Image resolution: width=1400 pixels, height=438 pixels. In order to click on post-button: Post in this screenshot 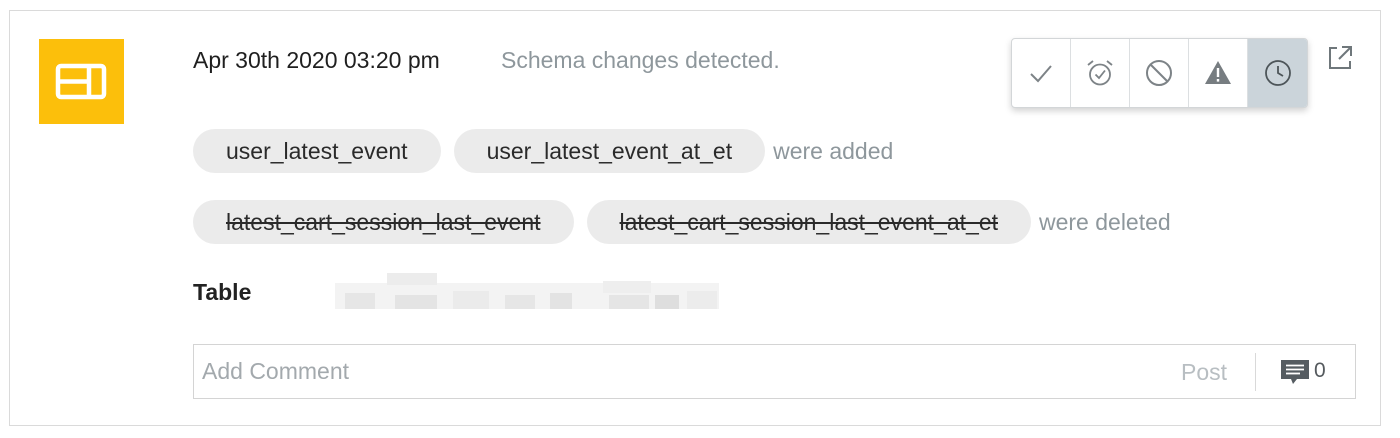, I will do `click(1204, 372)`.